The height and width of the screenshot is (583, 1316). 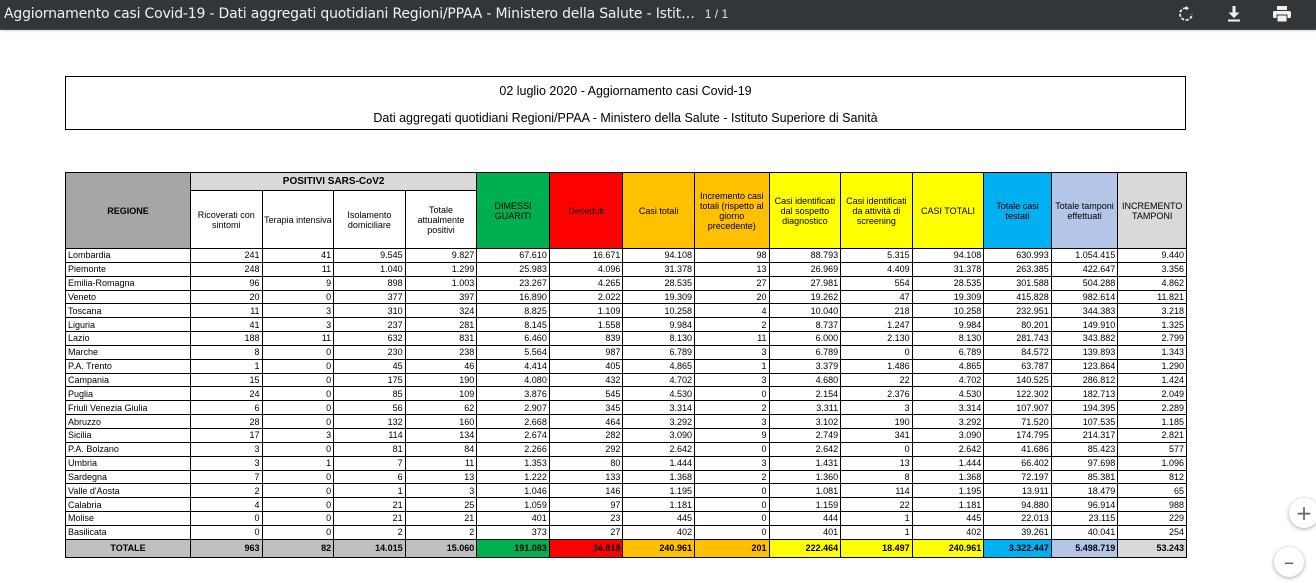 What do you see at coordinates (1084, 325) in the screenshot?
I see `value-cell: 149.910` at bounding box center [1084, 325].